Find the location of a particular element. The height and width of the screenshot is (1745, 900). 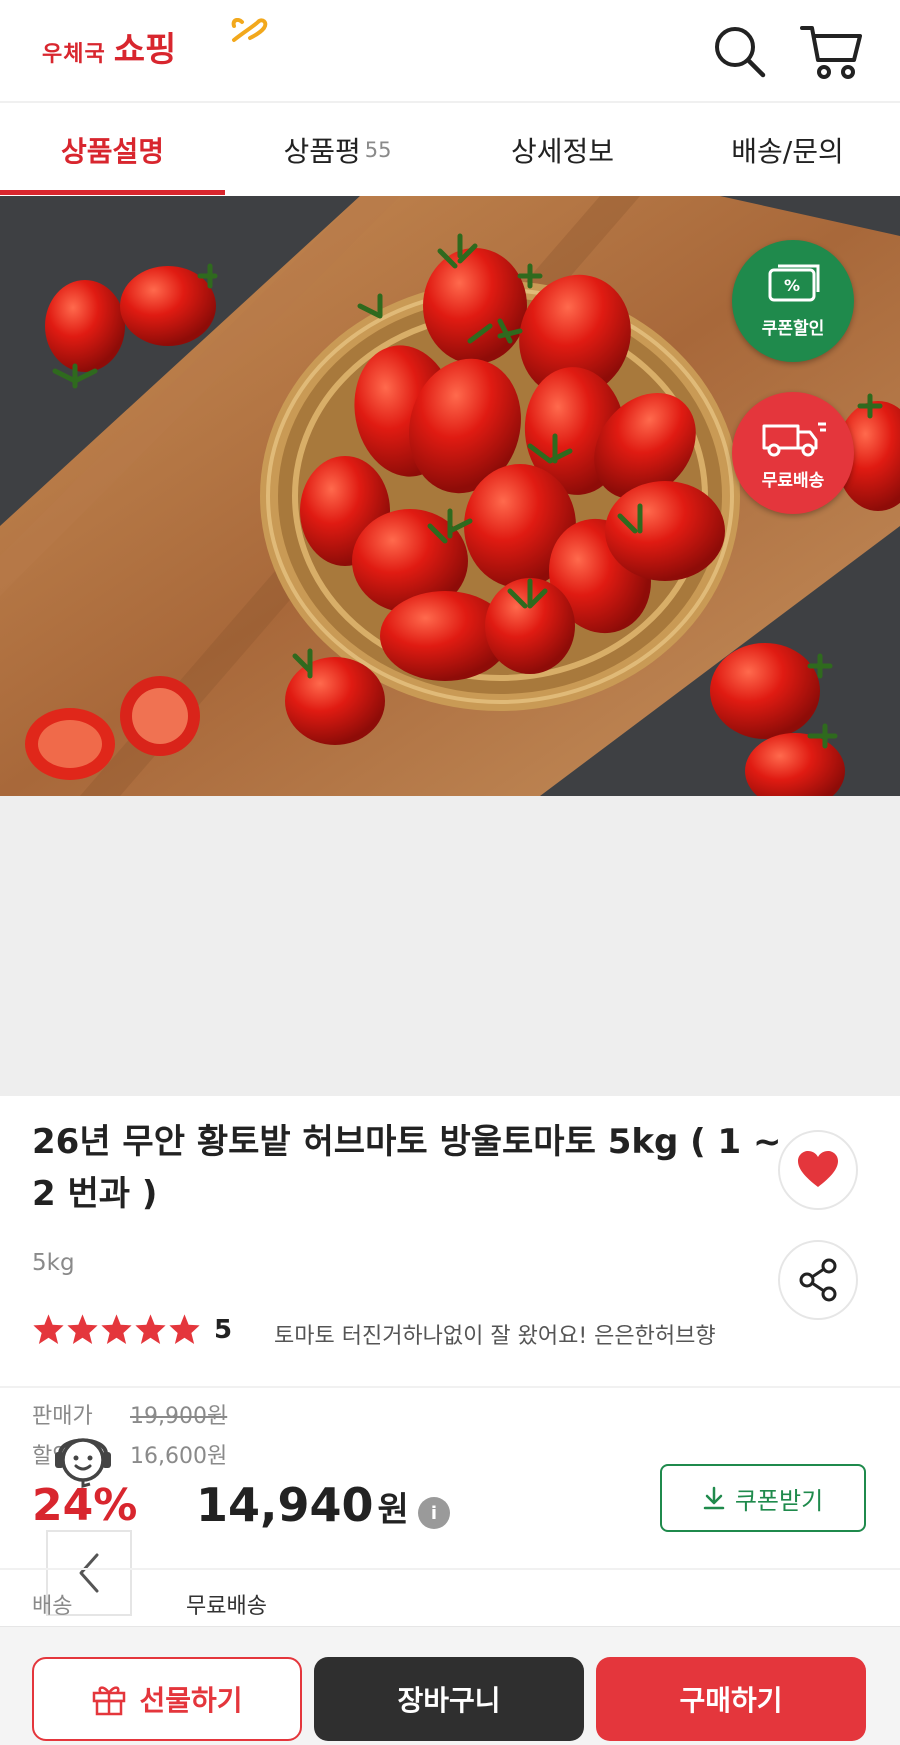

final-price: 14,940 원 is located at coordinates (302, 1505).